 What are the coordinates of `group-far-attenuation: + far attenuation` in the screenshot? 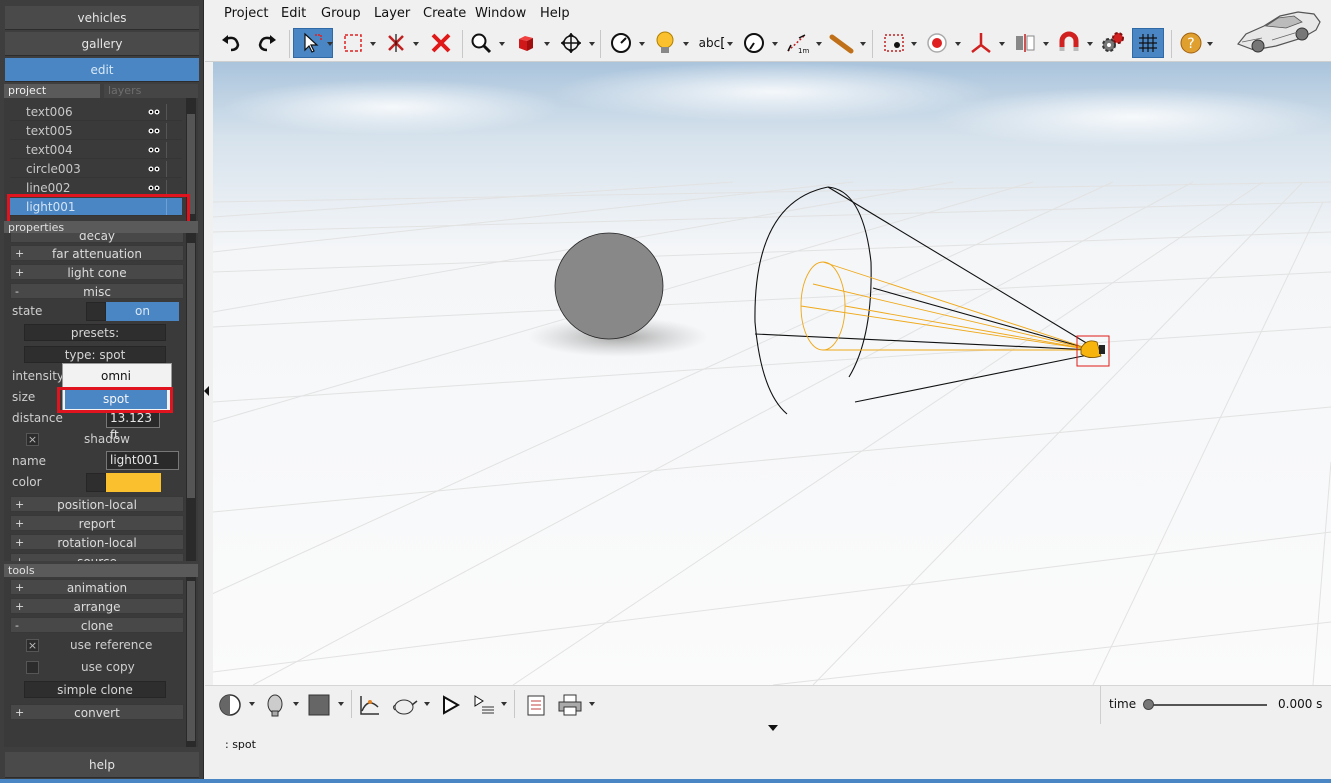 It's located at (97, 253).